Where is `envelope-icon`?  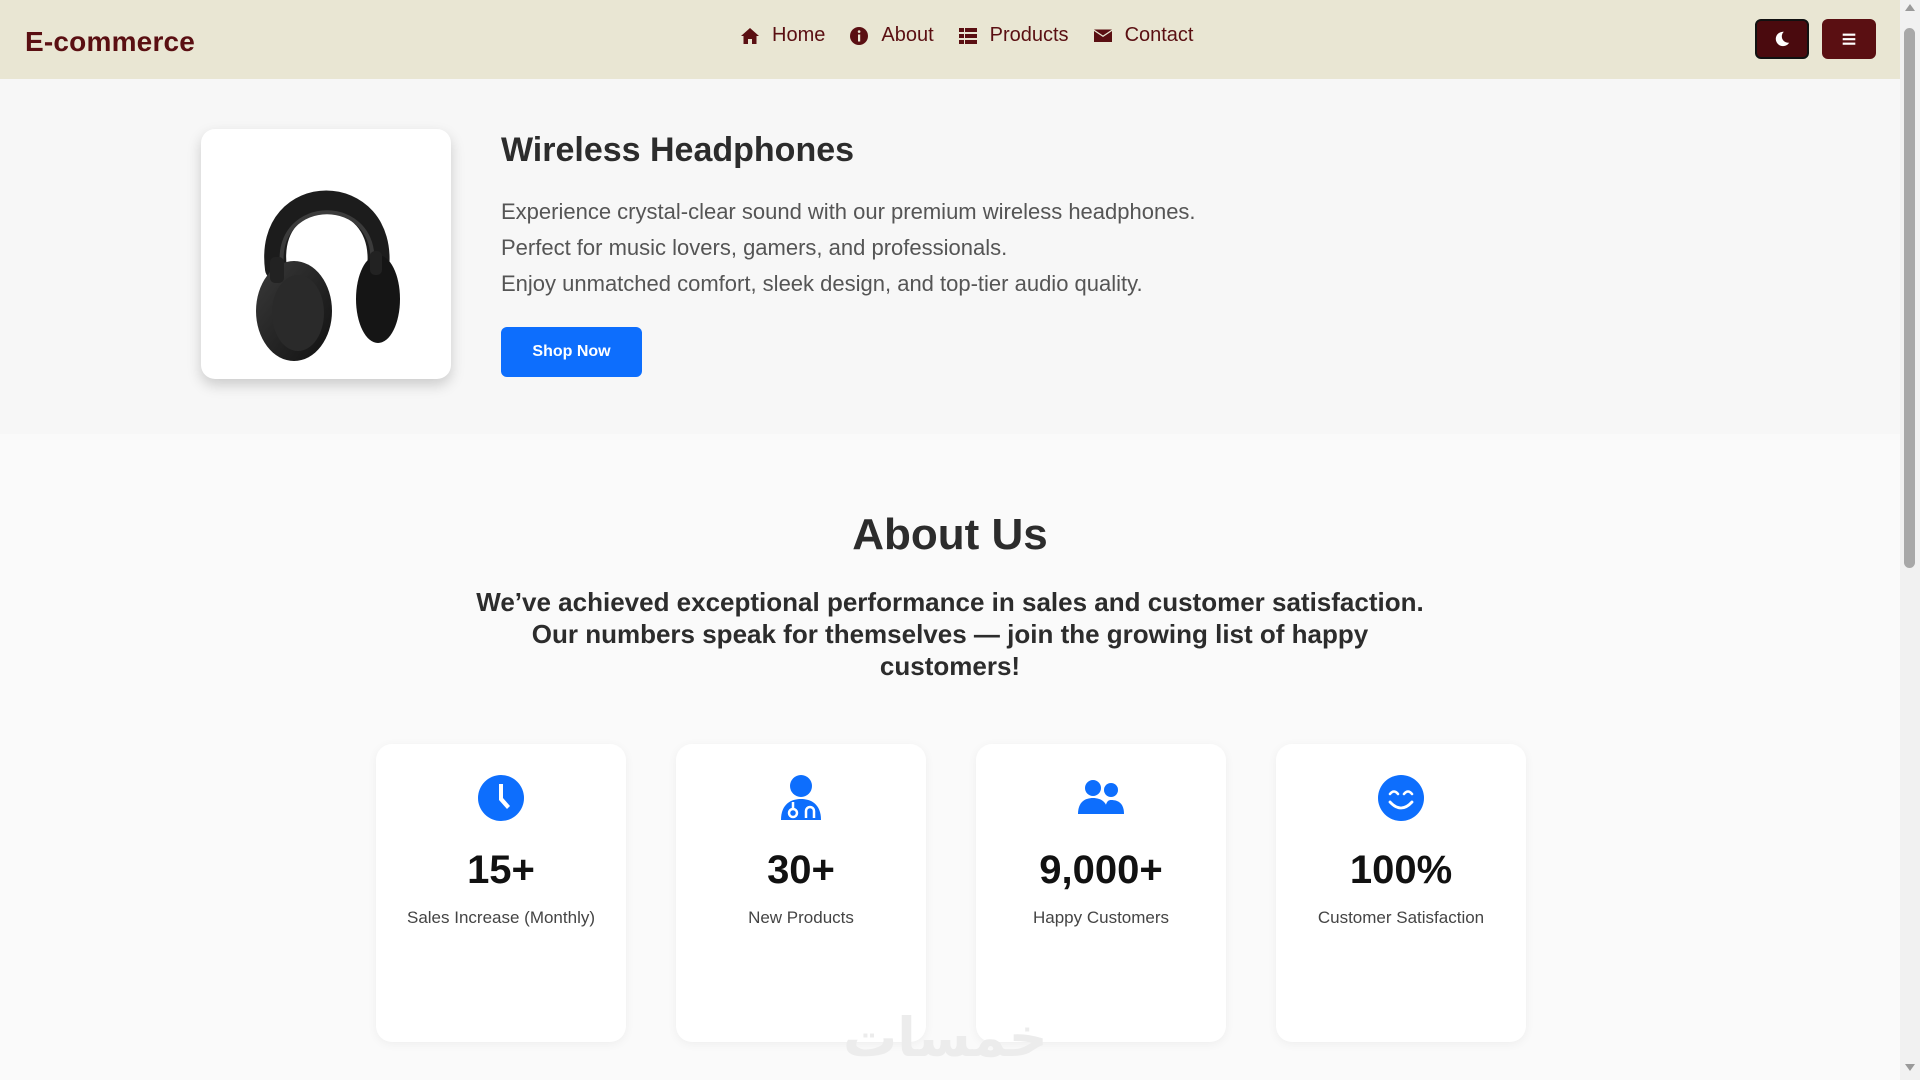
envelope-icon is located at coordinates (1102, 35).